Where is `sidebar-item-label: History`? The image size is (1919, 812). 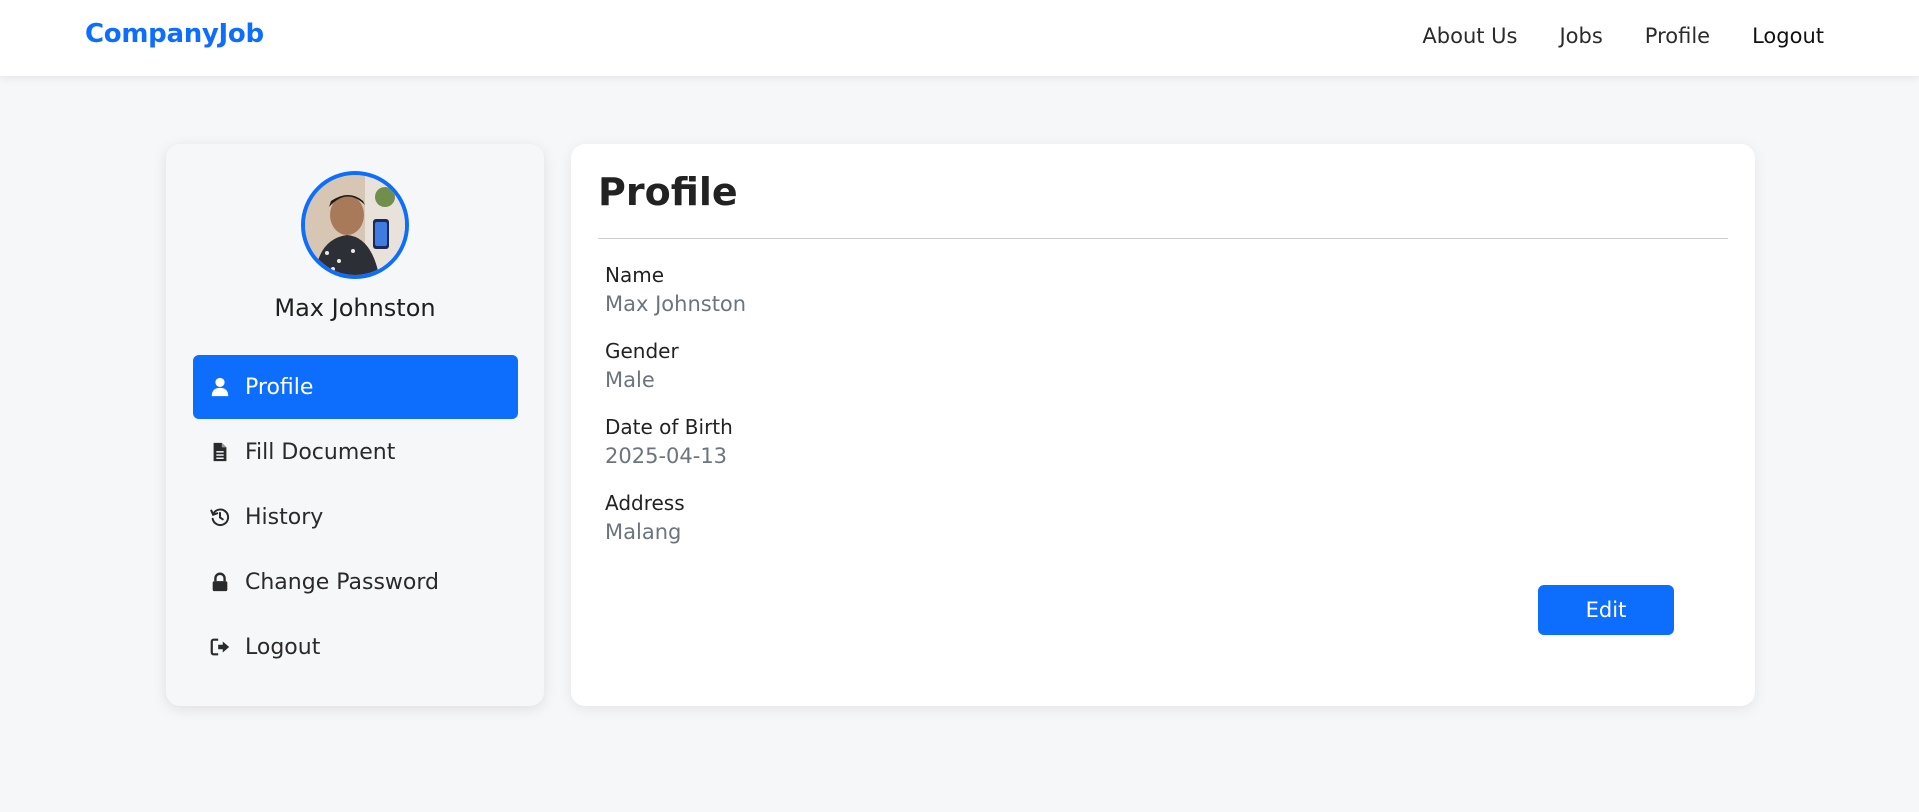 sidebar-item-label: History is located at coordinates (284, 517).